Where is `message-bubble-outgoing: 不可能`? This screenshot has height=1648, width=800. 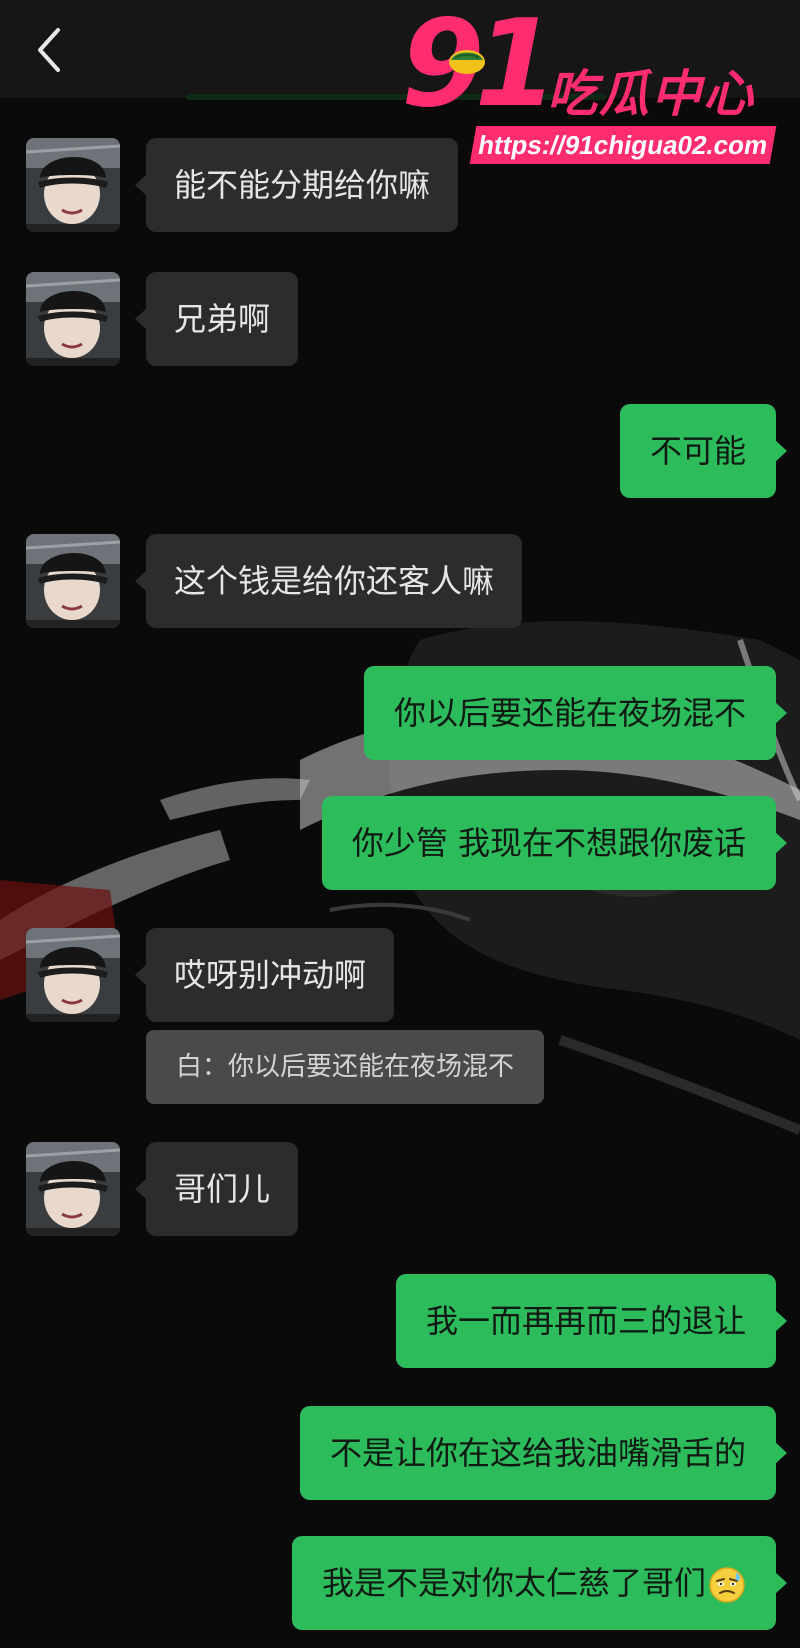
message-bubble-outgoing: 不可能 is located at coordinates (703, 451).